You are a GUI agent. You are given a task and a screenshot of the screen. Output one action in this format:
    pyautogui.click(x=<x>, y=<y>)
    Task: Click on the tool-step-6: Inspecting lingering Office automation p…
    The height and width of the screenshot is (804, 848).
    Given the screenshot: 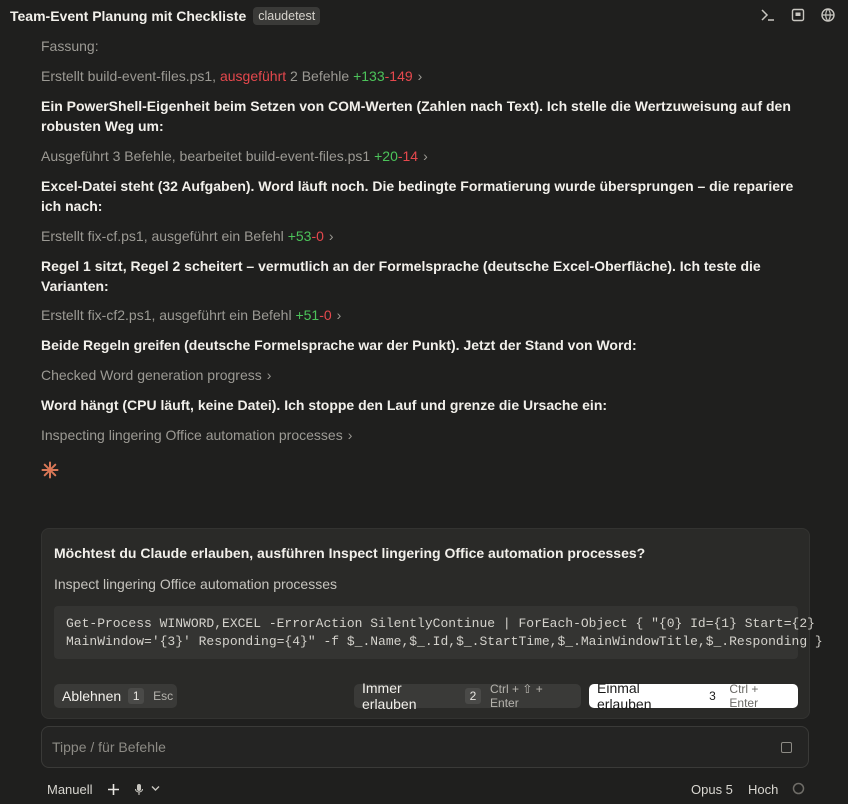 What is the action you would take?
    pyautogui.click(x=196, y=435)
    